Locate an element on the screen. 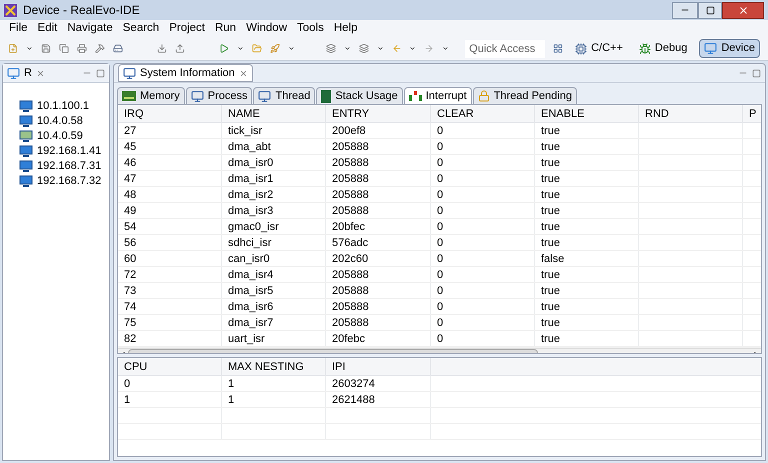 The height and width of the screenshot is (463, 768). host-item: 10.4.0.58 is located at coordinates (60, 121).